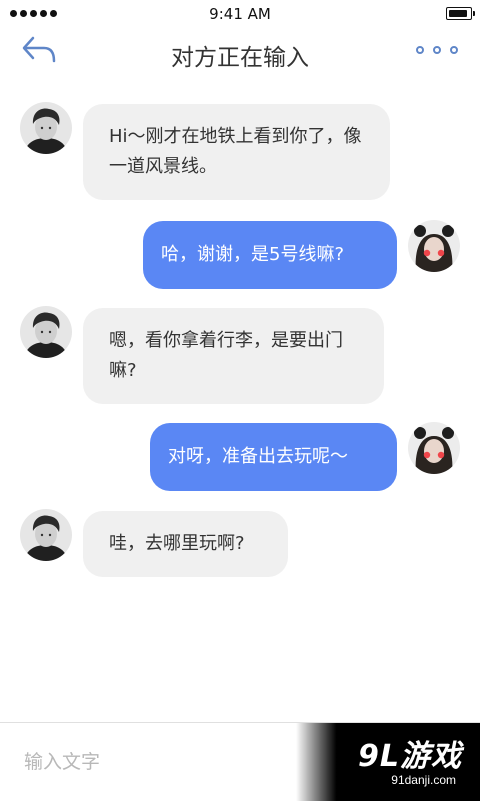  I want to click on back-button, so click(40, 51).